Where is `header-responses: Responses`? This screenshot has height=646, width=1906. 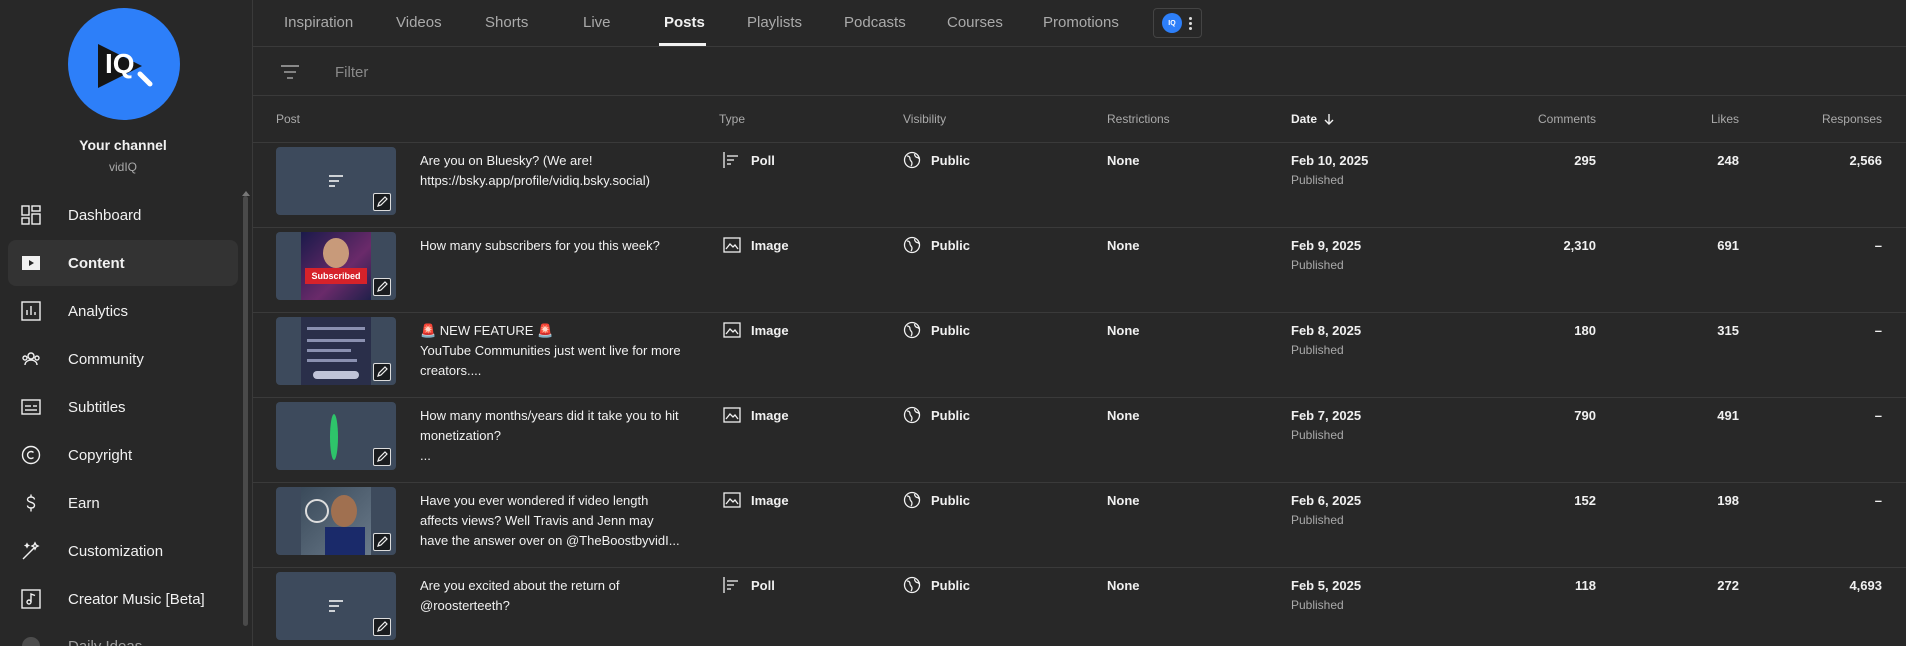
header-responses: Responses is located at coordinates (1852, 119).